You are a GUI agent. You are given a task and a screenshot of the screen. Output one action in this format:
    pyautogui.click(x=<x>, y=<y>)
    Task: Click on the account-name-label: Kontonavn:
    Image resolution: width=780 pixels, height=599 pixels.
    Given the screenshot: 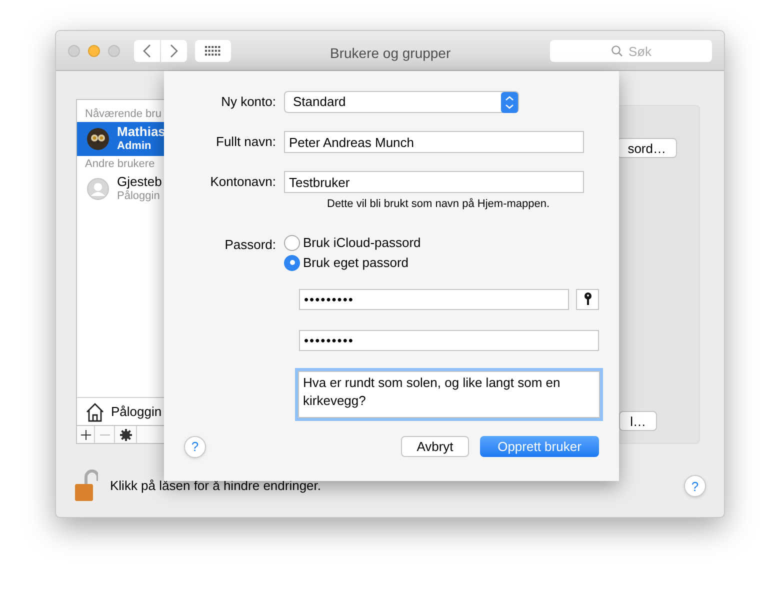 What is the action you would take?
    pyautogui.click(x=243, y=182)
    